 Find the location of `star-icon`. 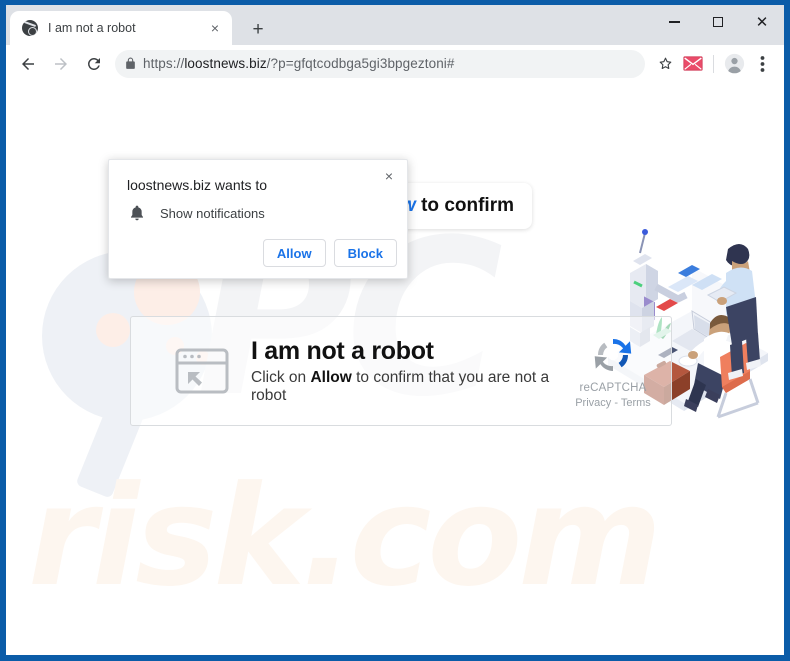

star-icon is located at coordinates (665, 63).